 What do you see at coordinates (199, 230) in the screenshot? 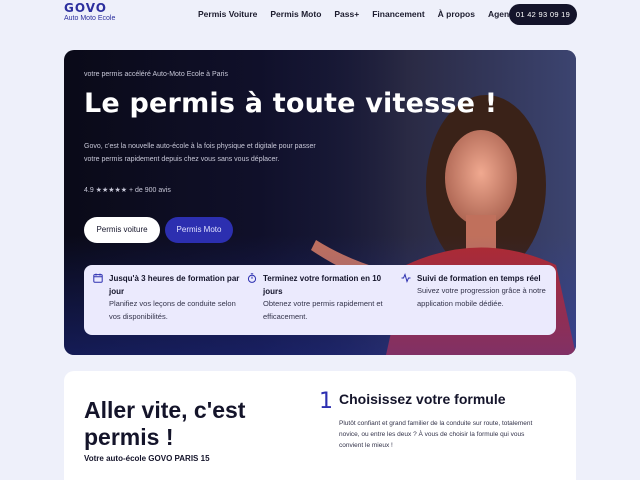
I see `permis-moto-button: Permis Moto` at bounding box center [199, 230].